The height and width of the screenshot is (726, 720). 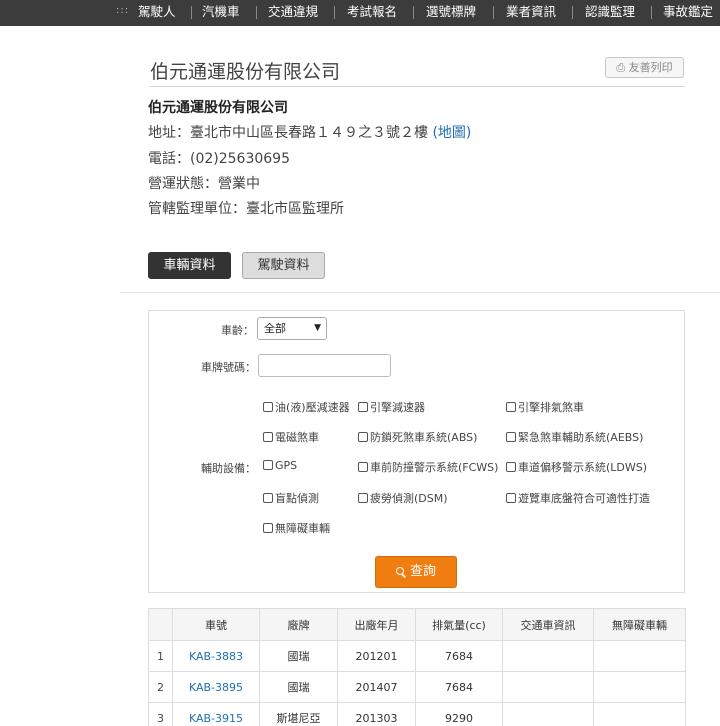 I want to click on tab-divider, so click(x=420, y=292).